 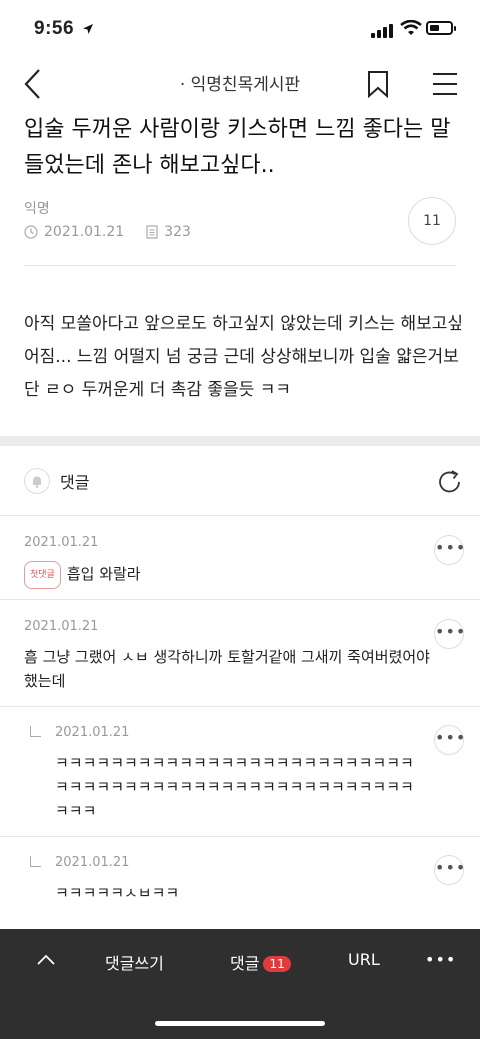 I want to click on chevron-up-icon, so click(x=46, y=960).